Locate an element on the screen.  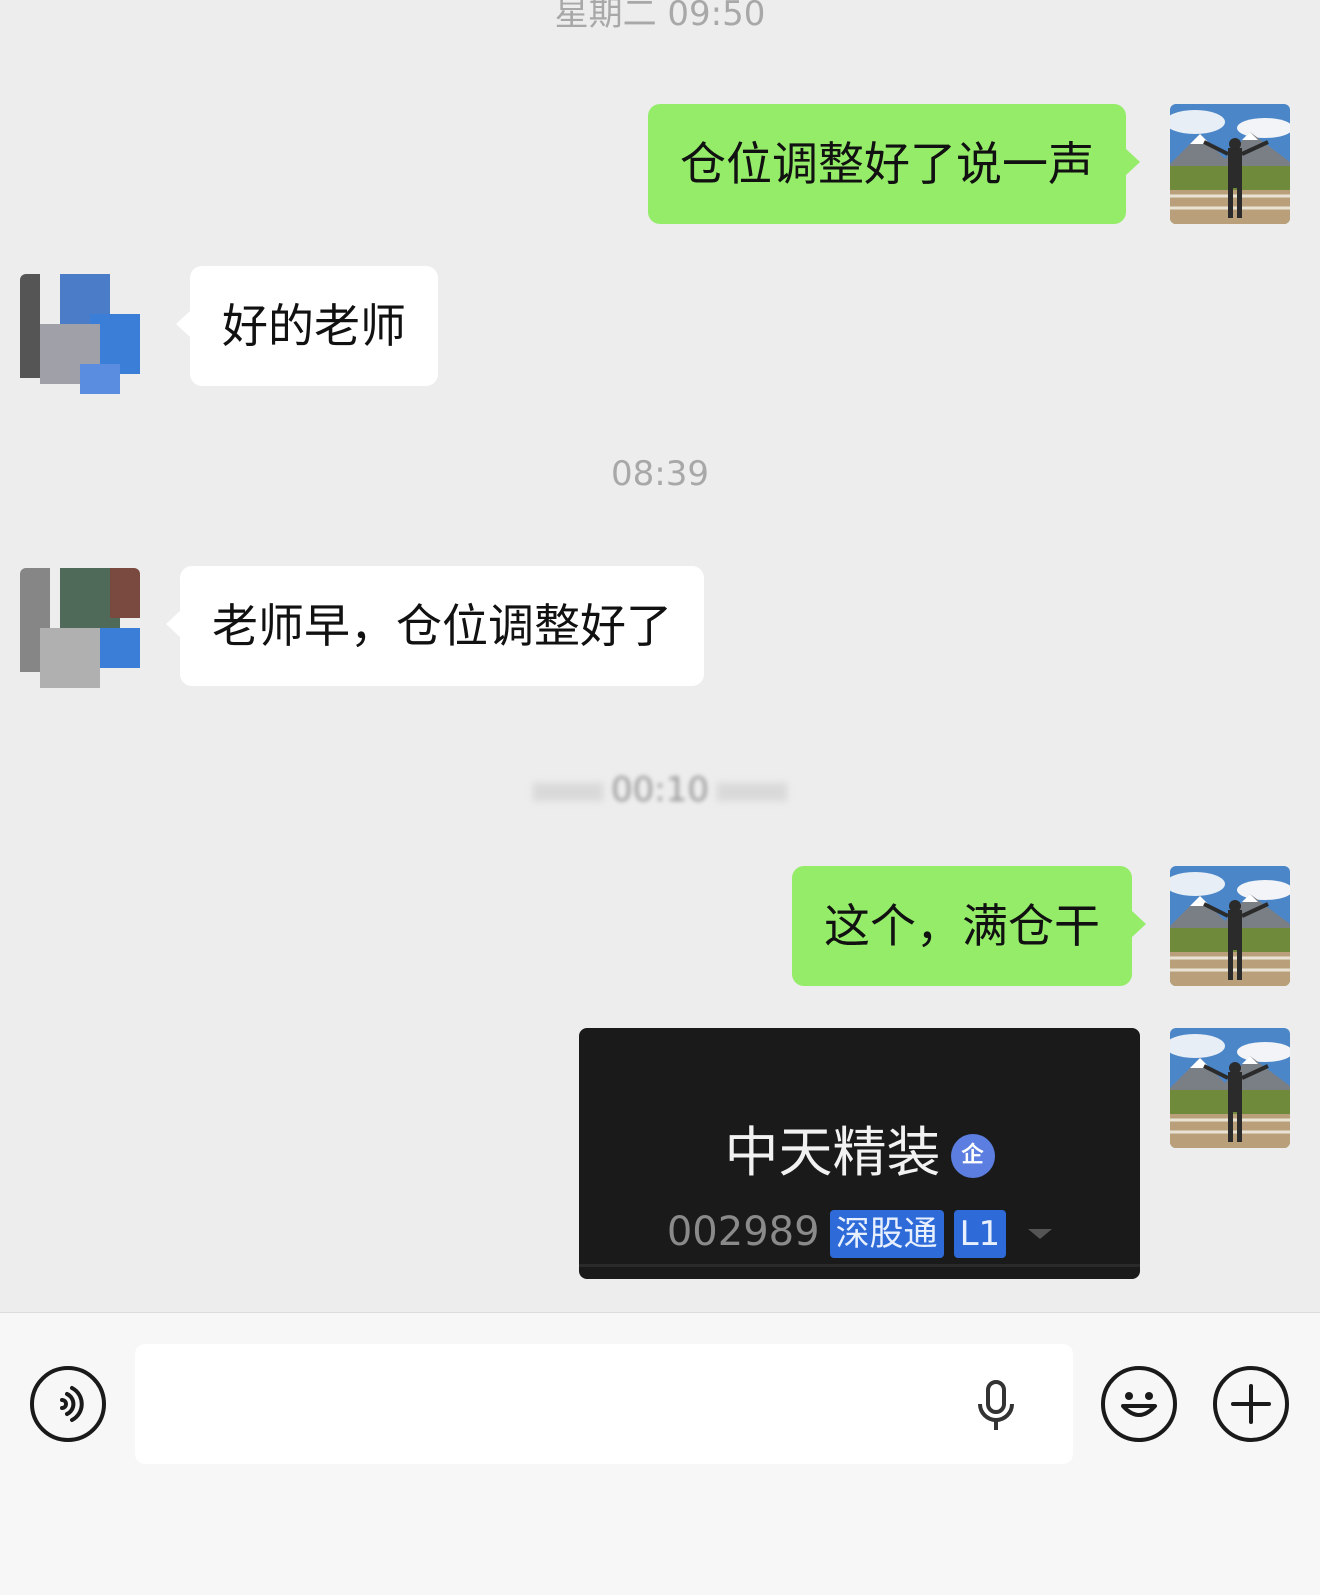
timestamp-tuesday: 星期二 09:50 is located at coordinates (660, 17).